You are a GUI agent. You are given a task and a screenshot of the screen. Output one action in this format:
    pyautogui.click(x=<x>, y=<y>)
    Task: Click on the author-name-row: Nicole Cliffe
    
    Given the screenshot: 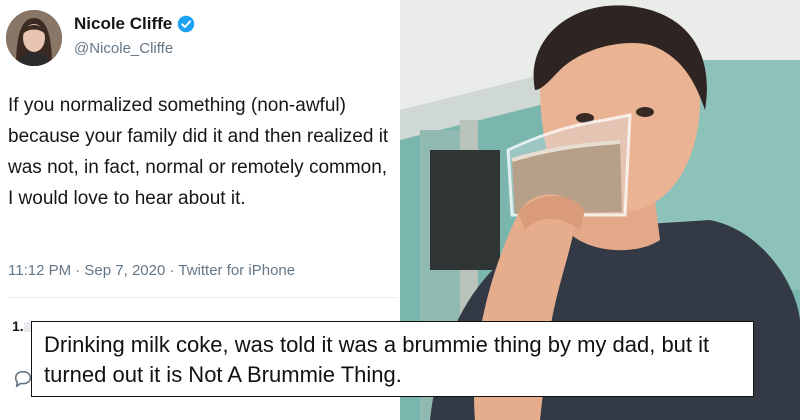 What is the action you would take?
    pyautogui.click(x=134, y=24)
    